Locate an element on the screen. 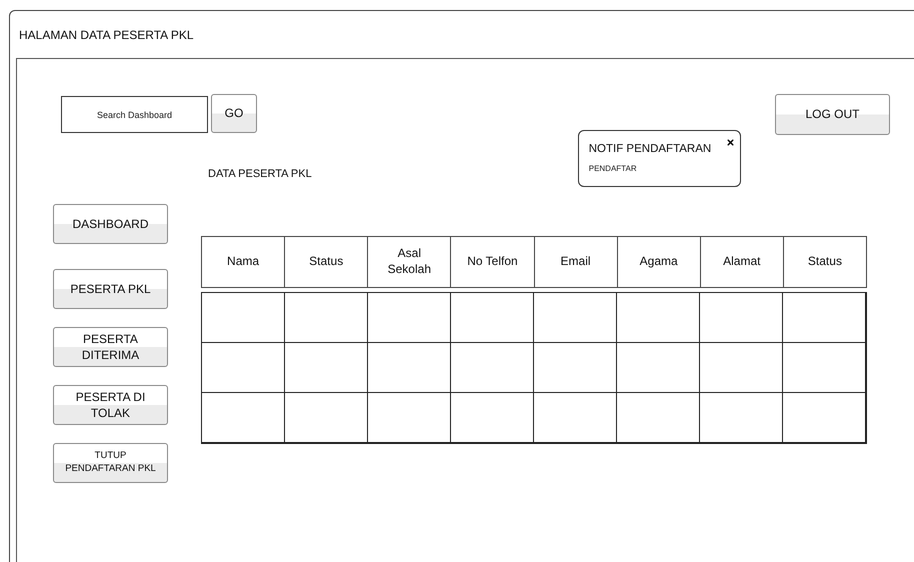 This screenshot has height=562, width=914. window-title: HALAMAN DATA PESERTA PKL is located at coordinates (106, 35).